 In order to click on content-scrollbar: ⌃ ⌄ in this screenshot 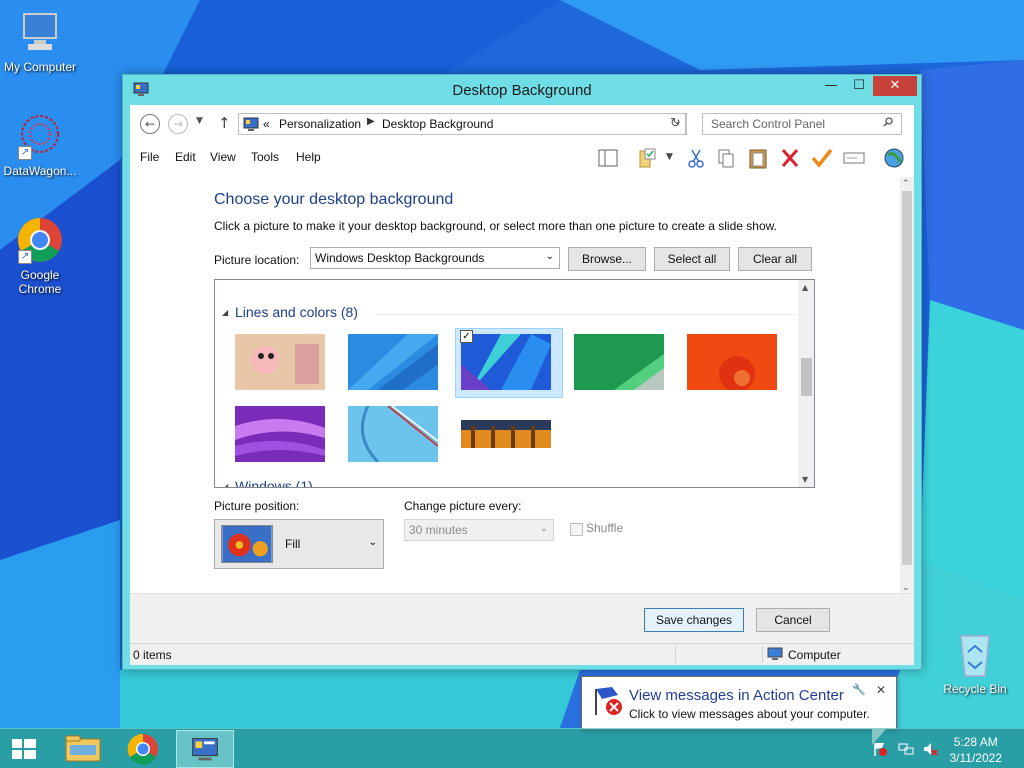, I will do `click(907, 386)`.